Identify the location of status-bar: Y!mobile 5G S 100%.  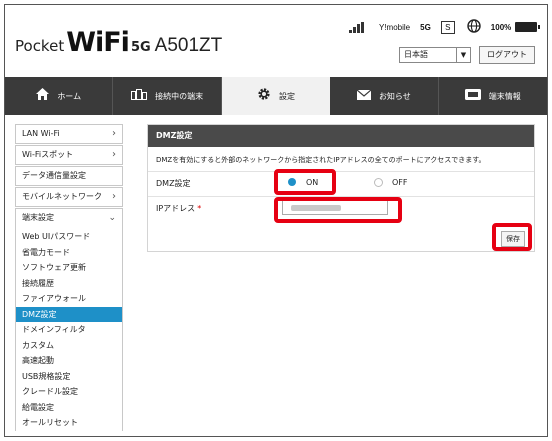
(445, 27).